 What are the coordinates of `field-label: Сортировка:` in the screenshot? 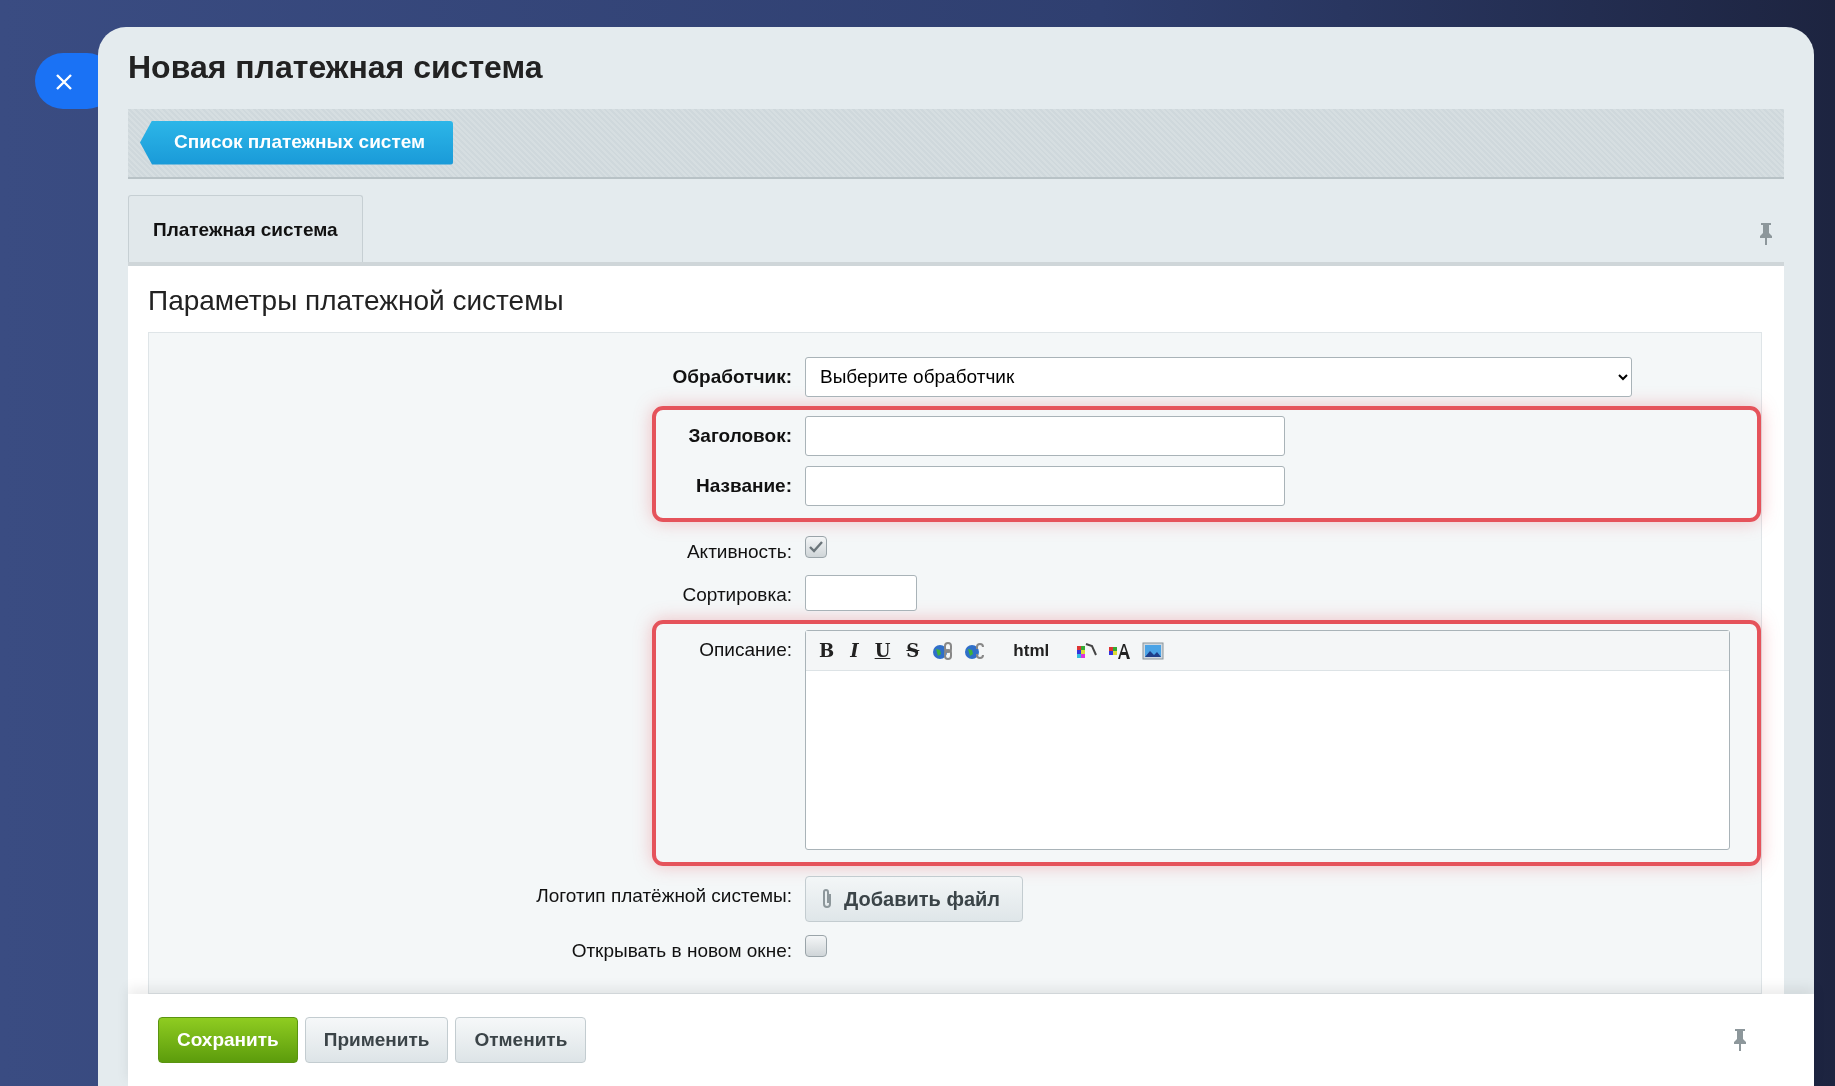 It's located at (737, 595).